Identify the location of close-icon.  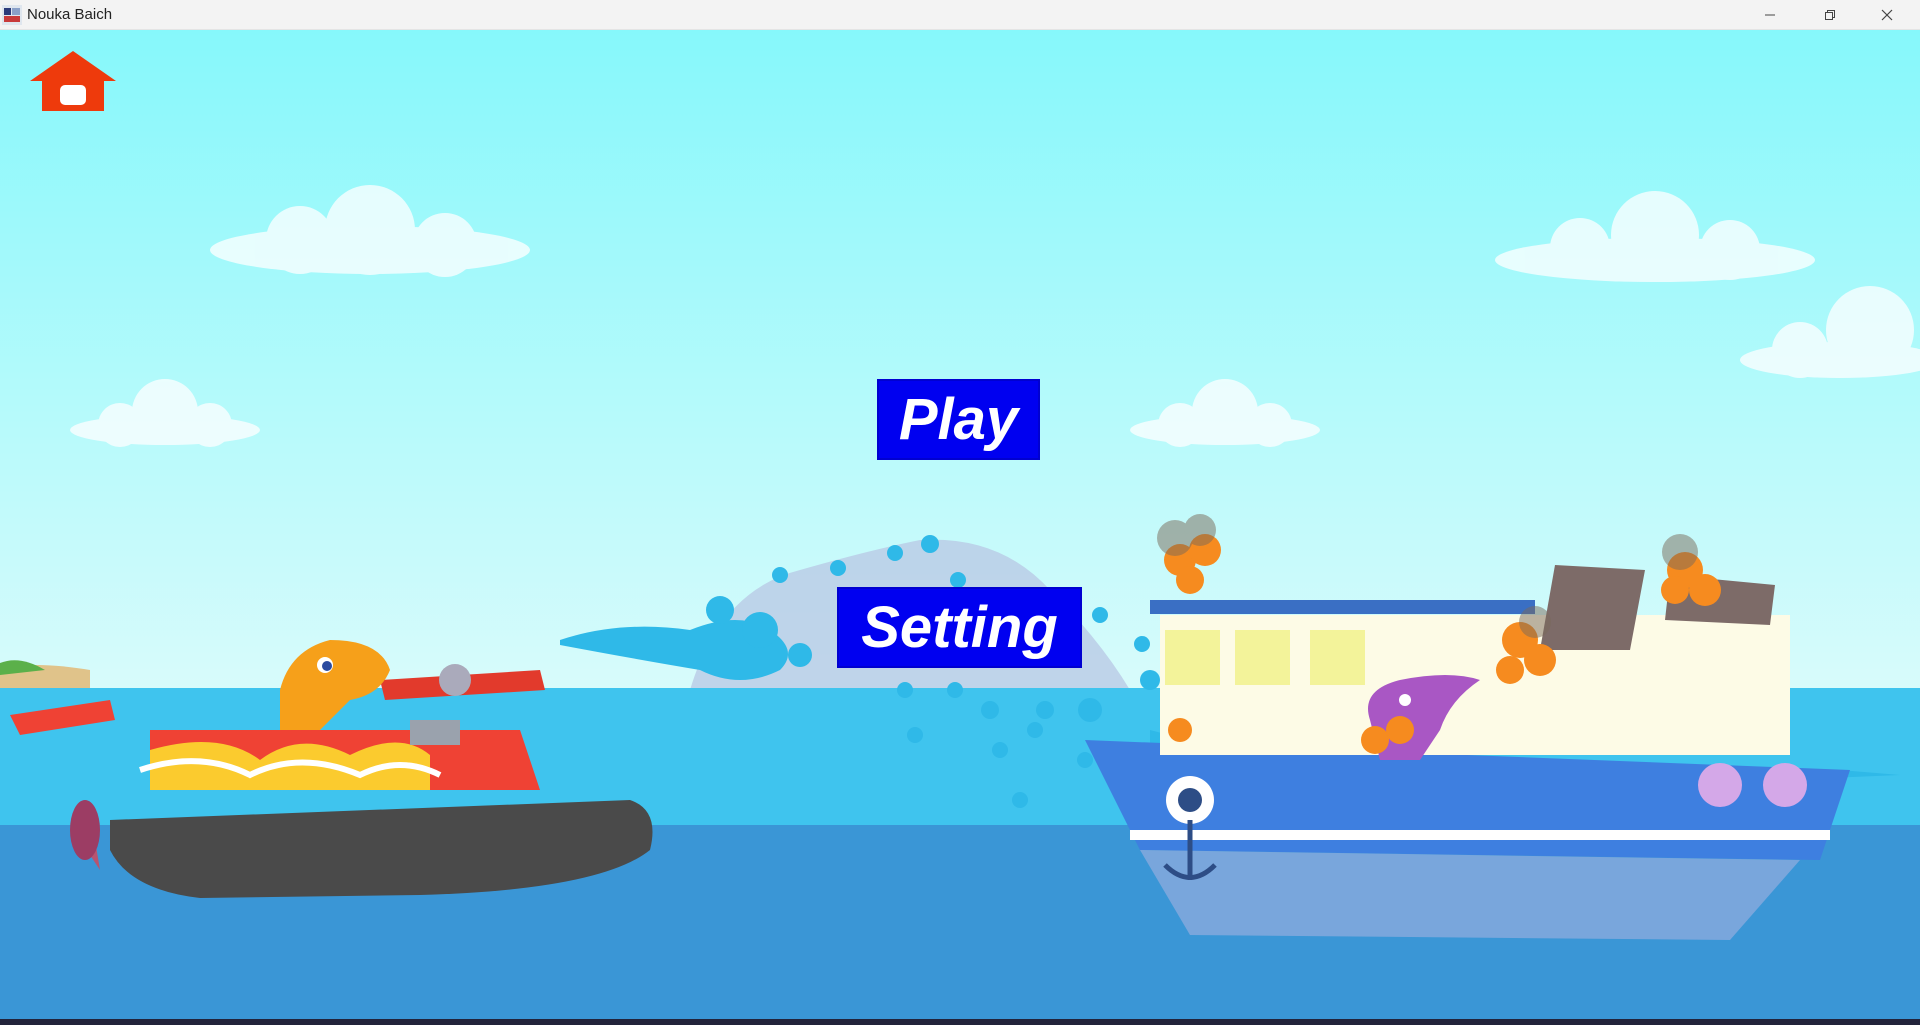
(1887, 14).